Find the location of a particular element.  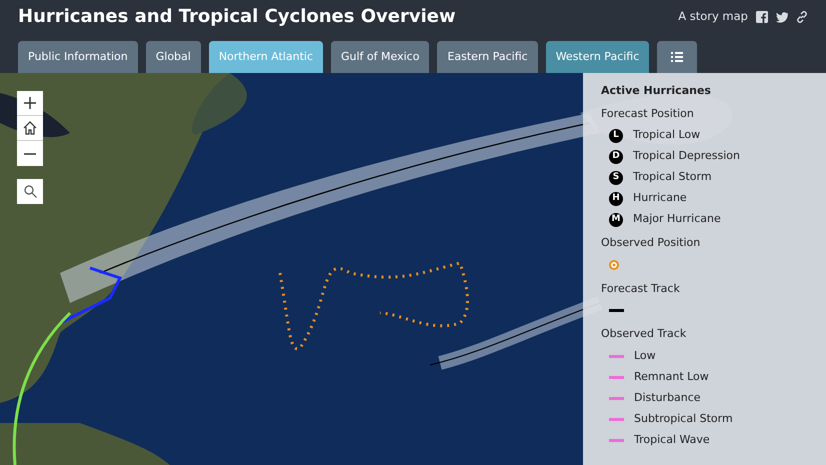

home-icon is located at coordinates (30, 128).